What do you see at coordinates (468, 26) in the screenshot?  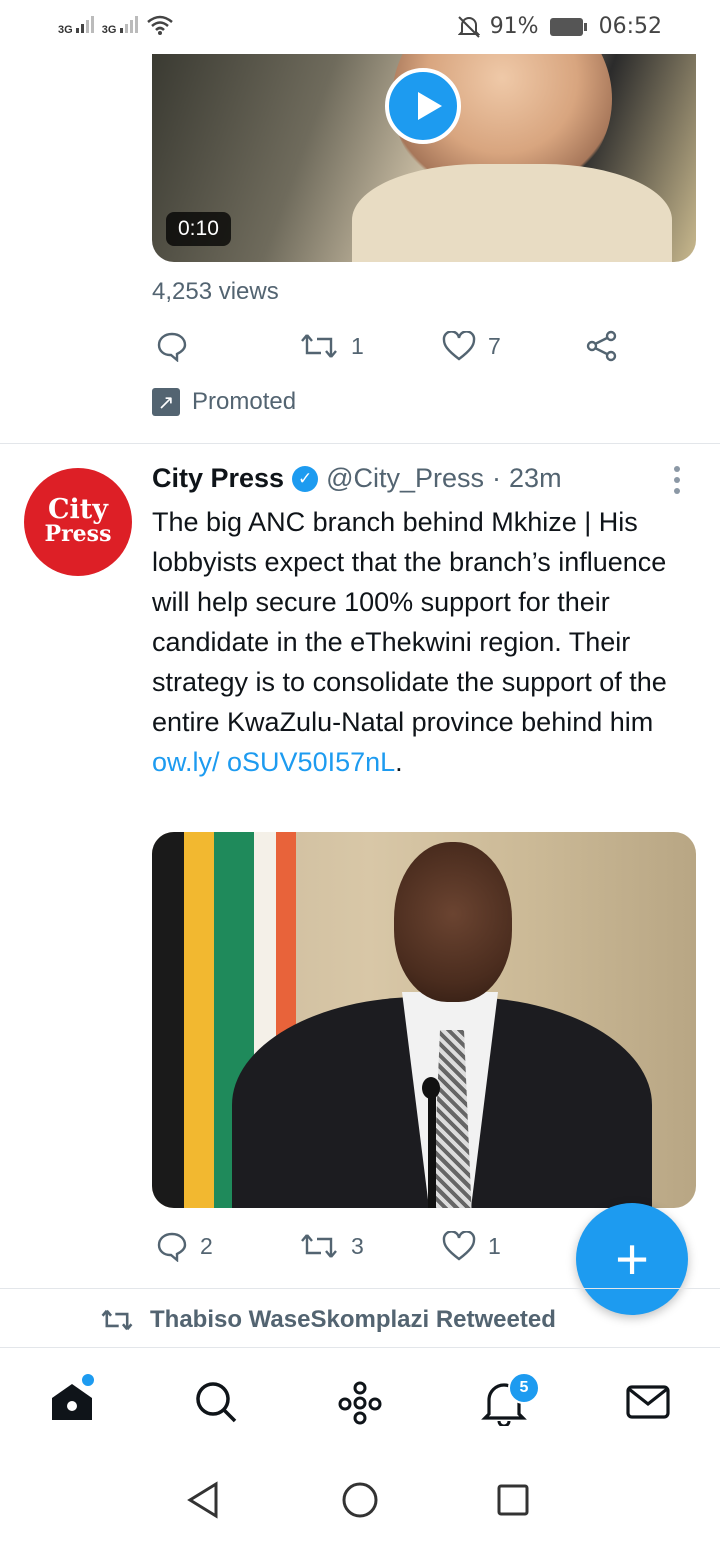 I see `mute-bell-icon` at bounding box center [468, 26].